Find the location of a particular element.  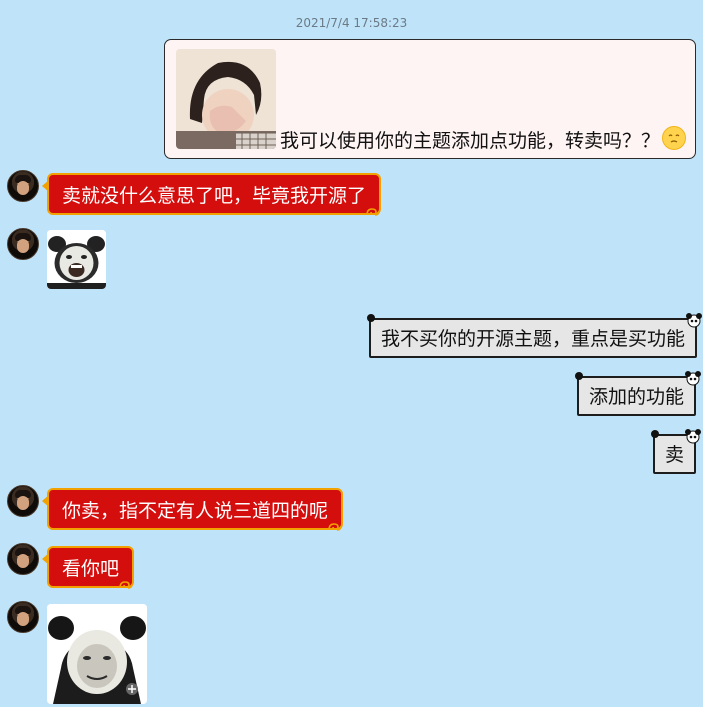

outgoing-message-bubble: 卖 is located at coordinates (676, 451).